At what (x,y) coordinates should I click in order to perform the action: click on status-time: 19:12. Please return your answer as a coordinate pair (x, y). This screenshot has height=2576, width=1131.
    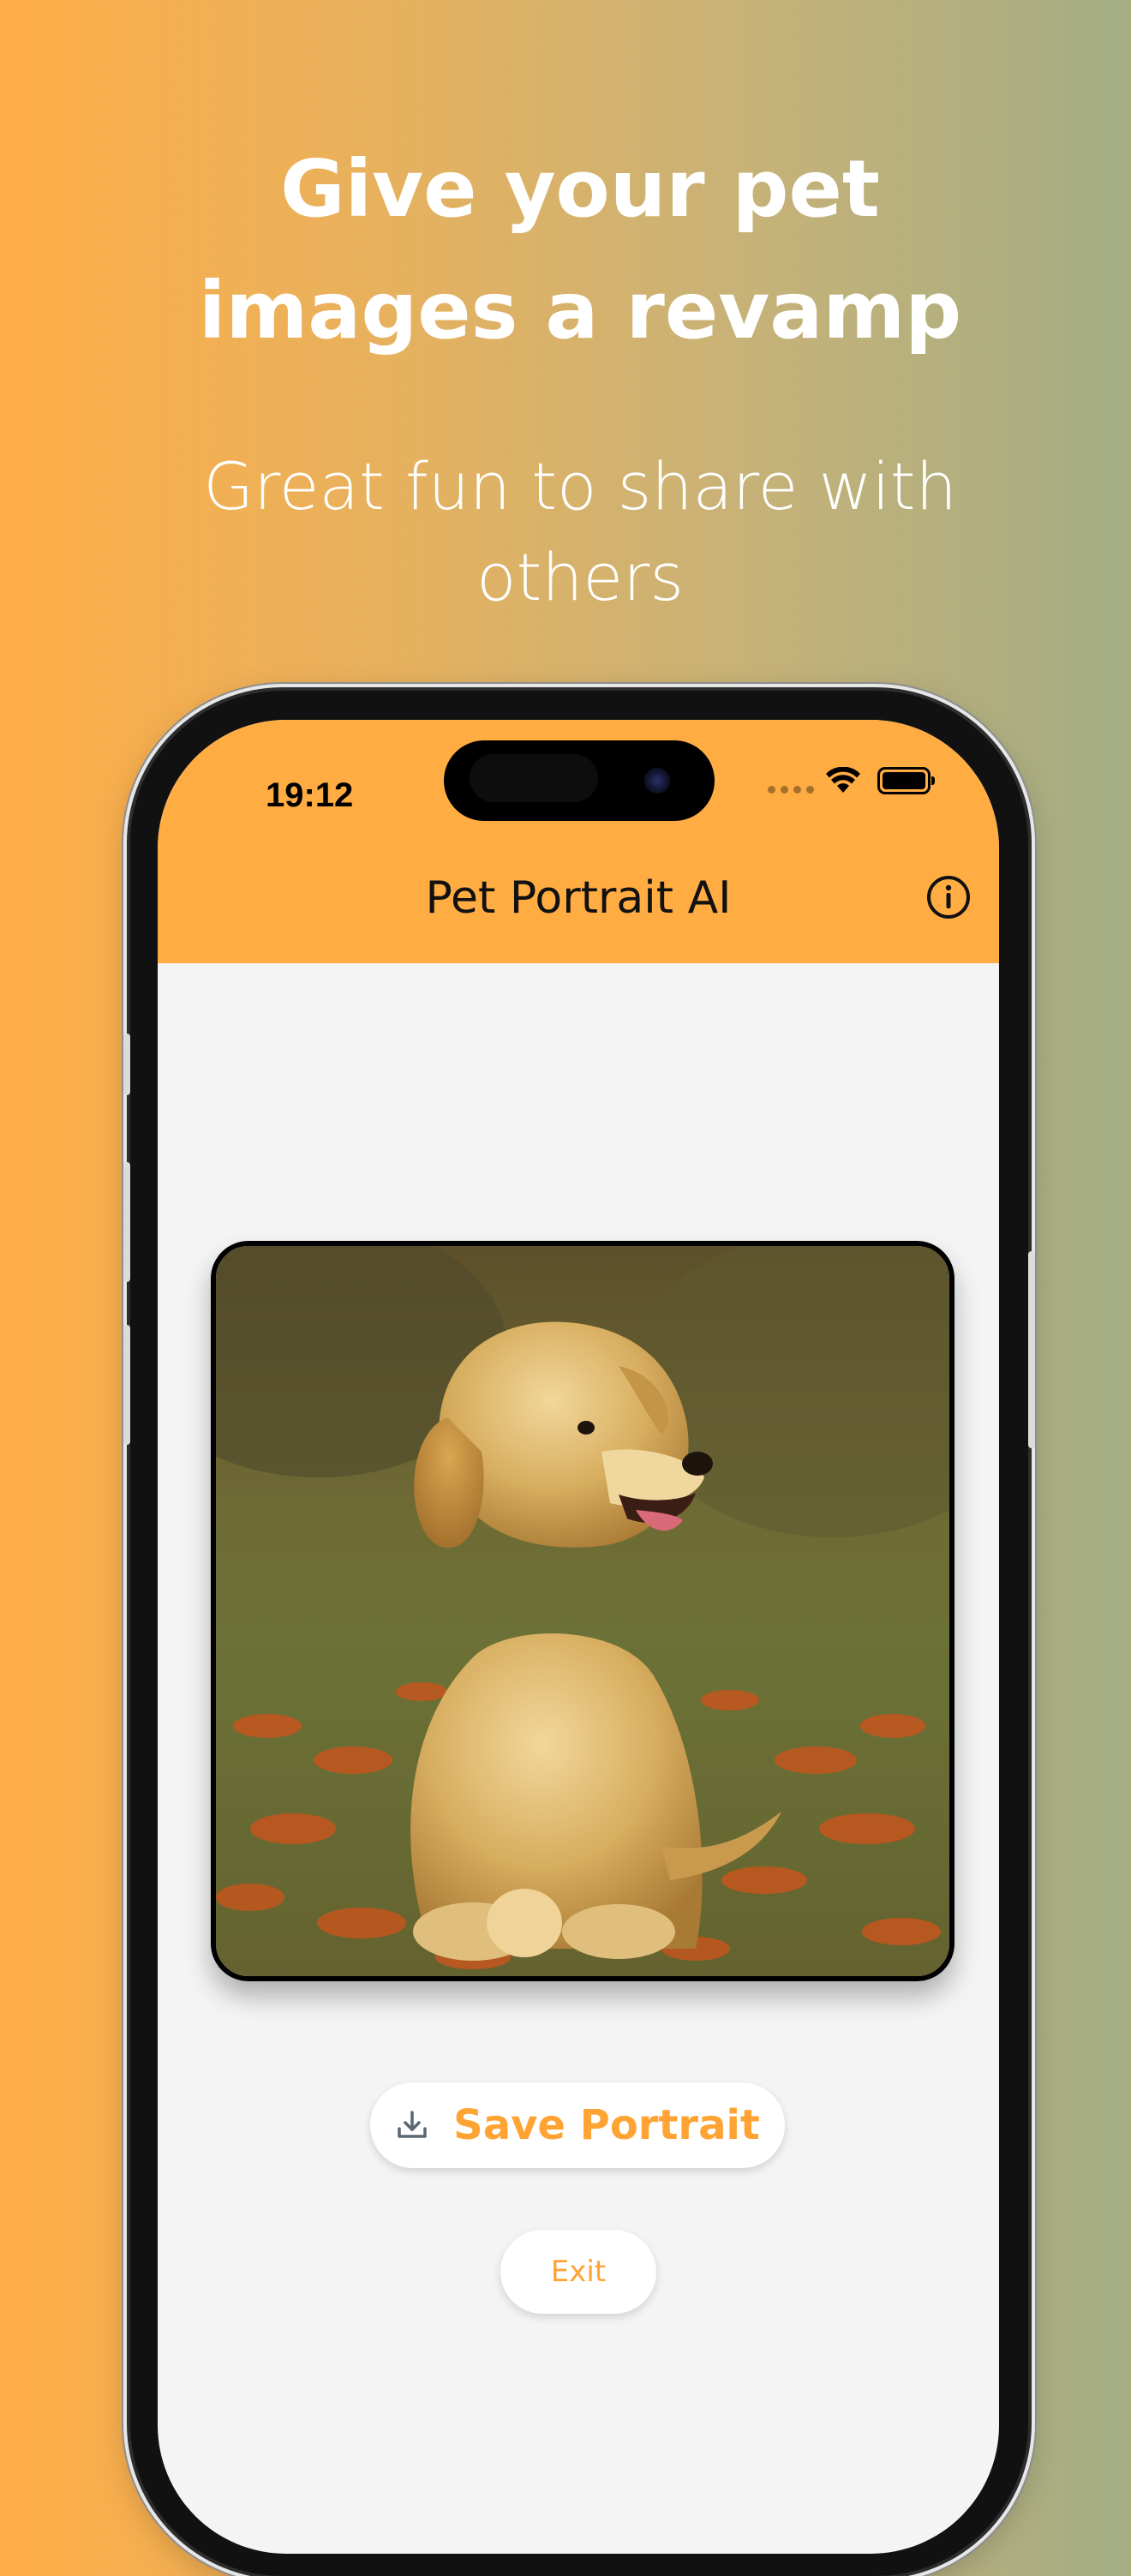
    Looking at the image, I should click on (310, 795).